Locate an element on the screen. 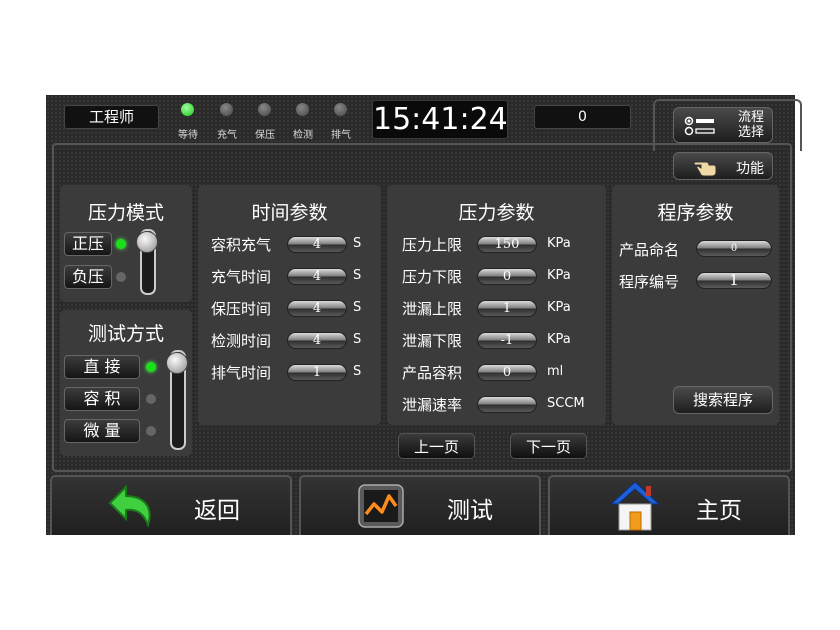  pressure-mode-panel: 压力模式 正压 负压 is located at coordinates (126, 243).